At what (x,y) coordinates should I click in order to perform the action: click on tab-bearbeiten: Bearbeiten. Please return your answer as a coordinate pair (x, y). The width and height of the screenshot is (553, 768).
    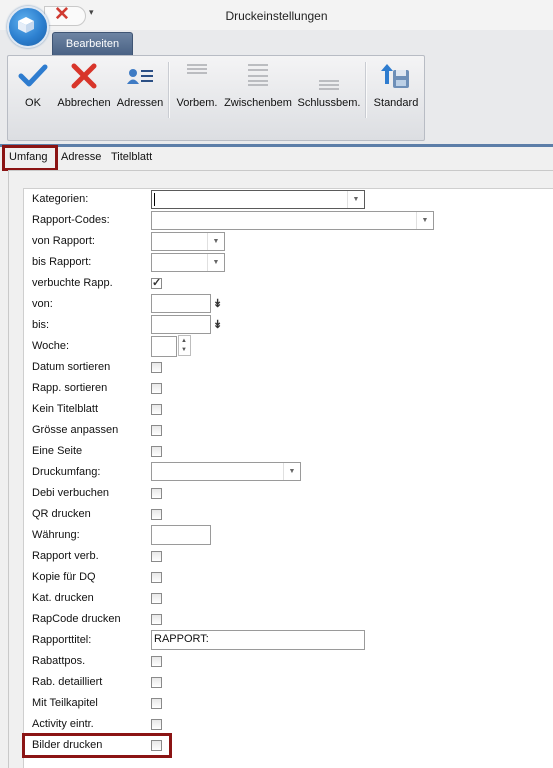
    Looking at the image, I should click on (92, 43).